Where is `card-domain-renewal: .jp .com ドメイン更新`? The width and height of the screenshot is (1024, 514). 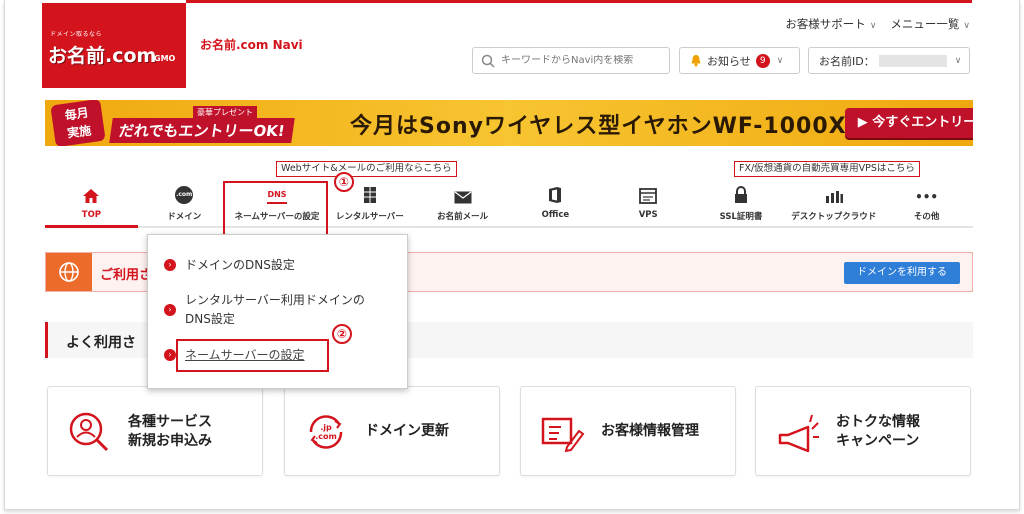 card-domain-renewal: .jp .com ドメイン更新 is located at coordinates (392, 431).